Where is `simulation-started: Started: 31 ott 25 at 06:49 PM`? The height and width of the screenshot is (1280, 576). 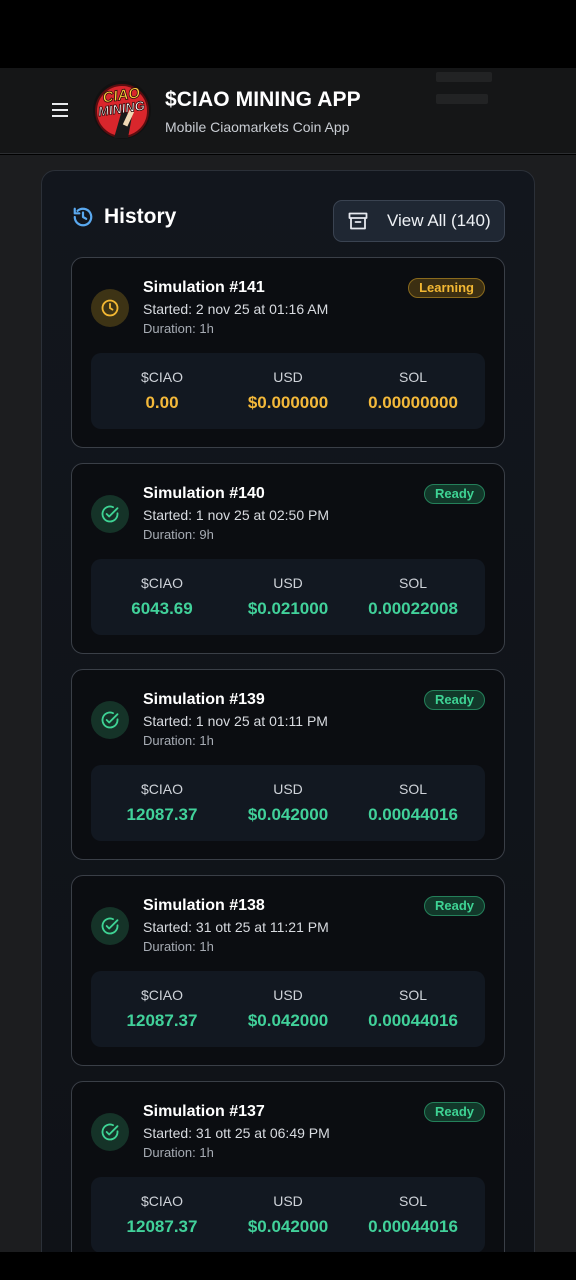
simulation-started: Started: 31 ott 25 at 06:49 PM is located at coordinates (236, 1133).